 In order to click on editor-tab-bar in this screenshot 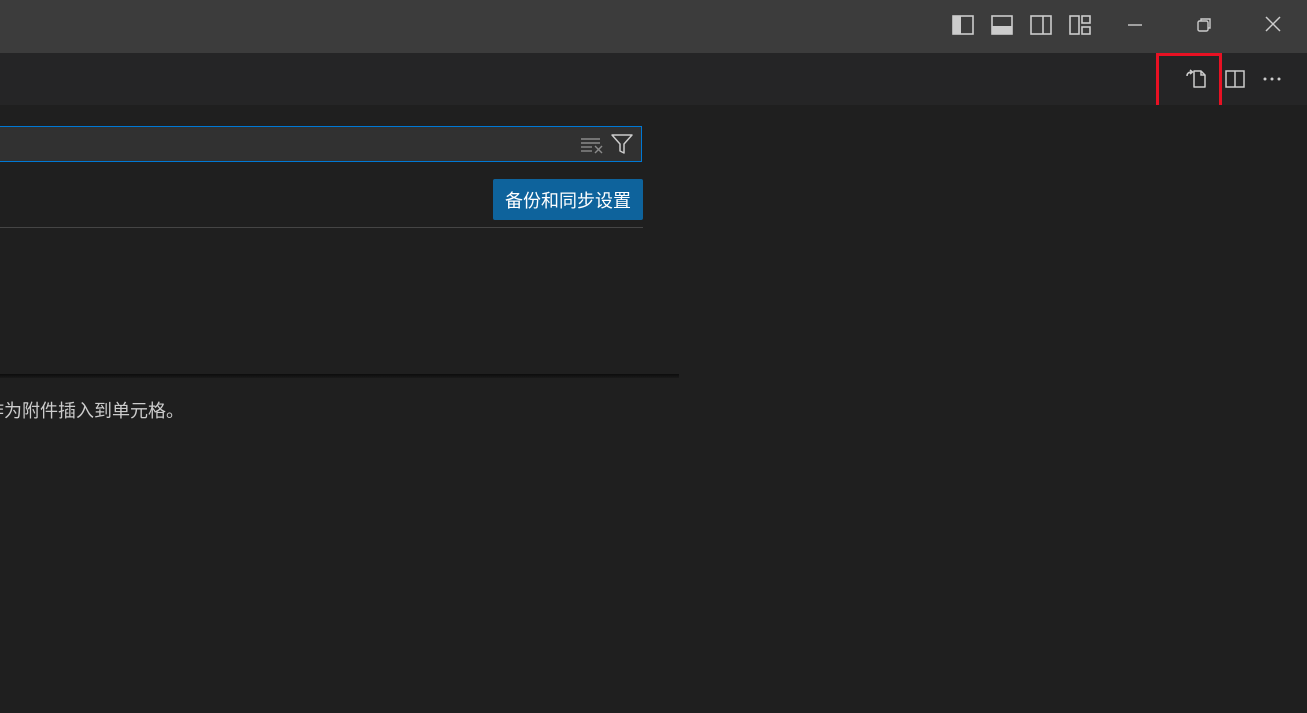, I will do `click(653, 79)`.